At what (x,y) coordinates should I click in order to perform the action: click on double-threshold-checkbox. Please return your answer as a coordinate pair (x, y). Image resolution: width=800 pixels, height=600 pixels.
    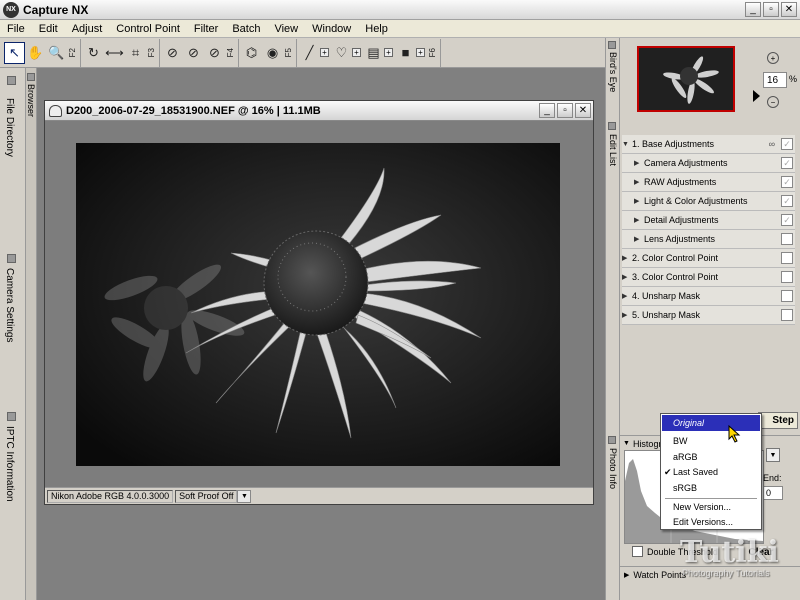
    Looking at the image, I should click on (637, 551).